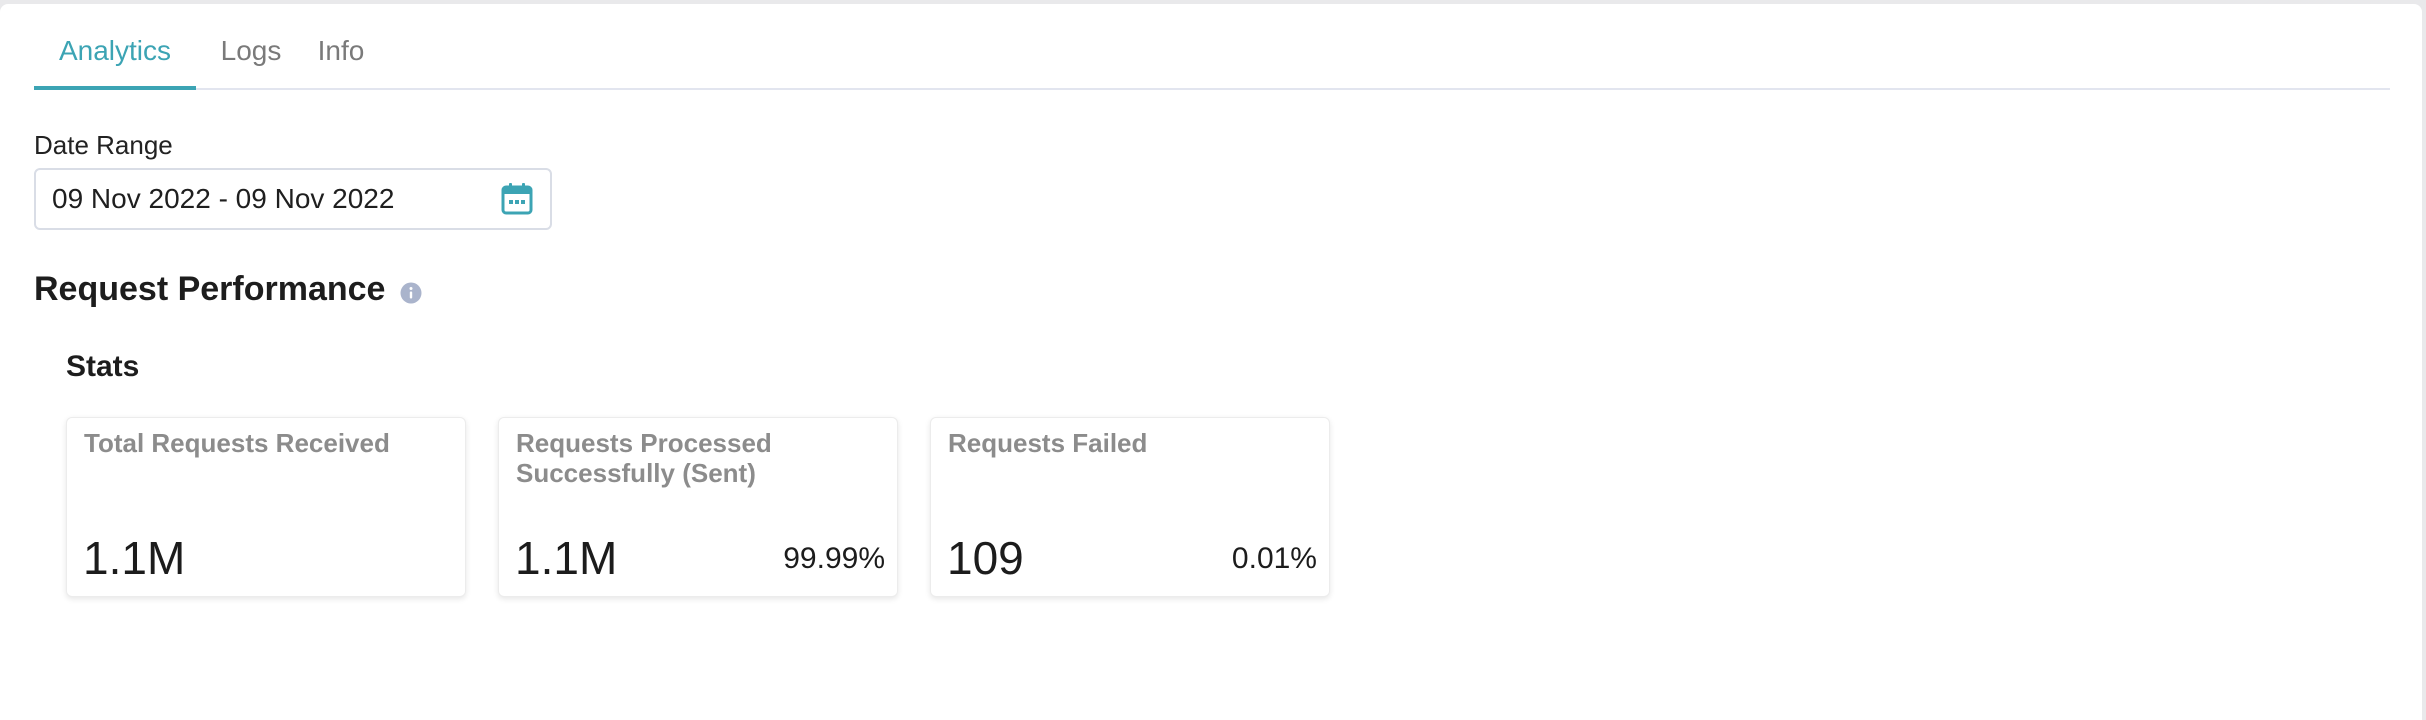 This screenshot has width=2426, height=720. Describe the element at coordinates (251, 46) in the screenshot. I see `tab-logs: Logs` at that location.